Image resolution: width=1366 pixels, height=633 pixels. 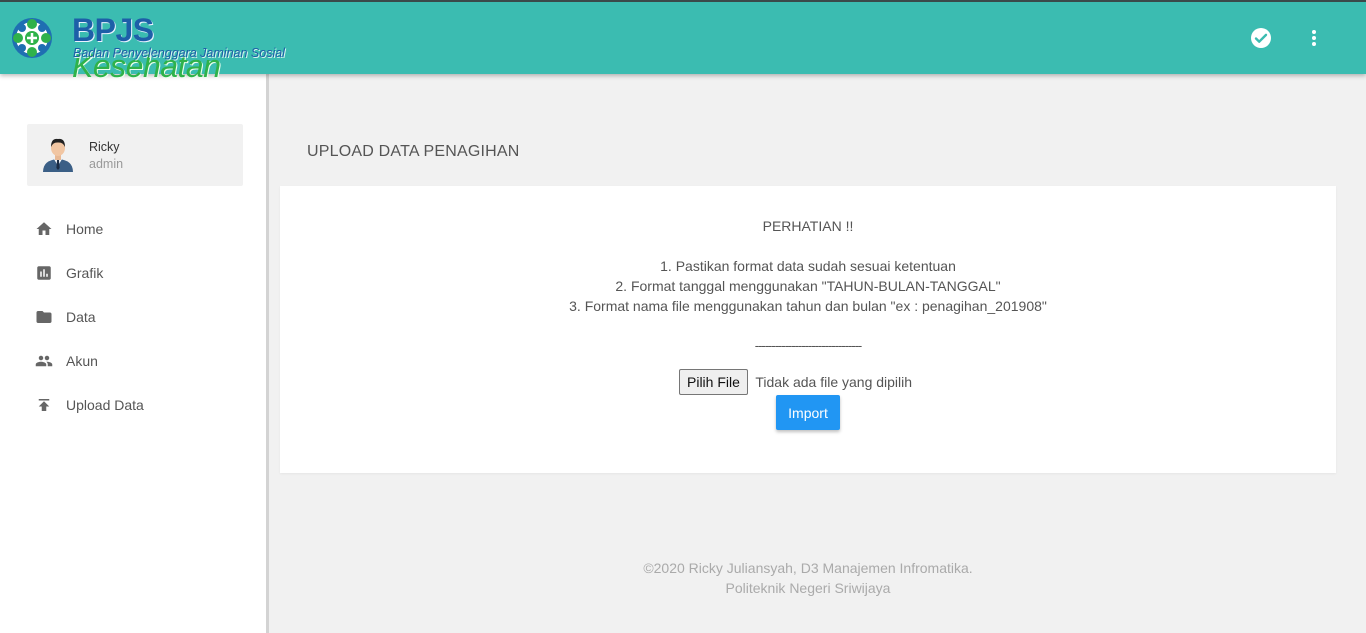 I want to click on sidebar-item-upload-data: Upload Data, so click(x=133, y=406).